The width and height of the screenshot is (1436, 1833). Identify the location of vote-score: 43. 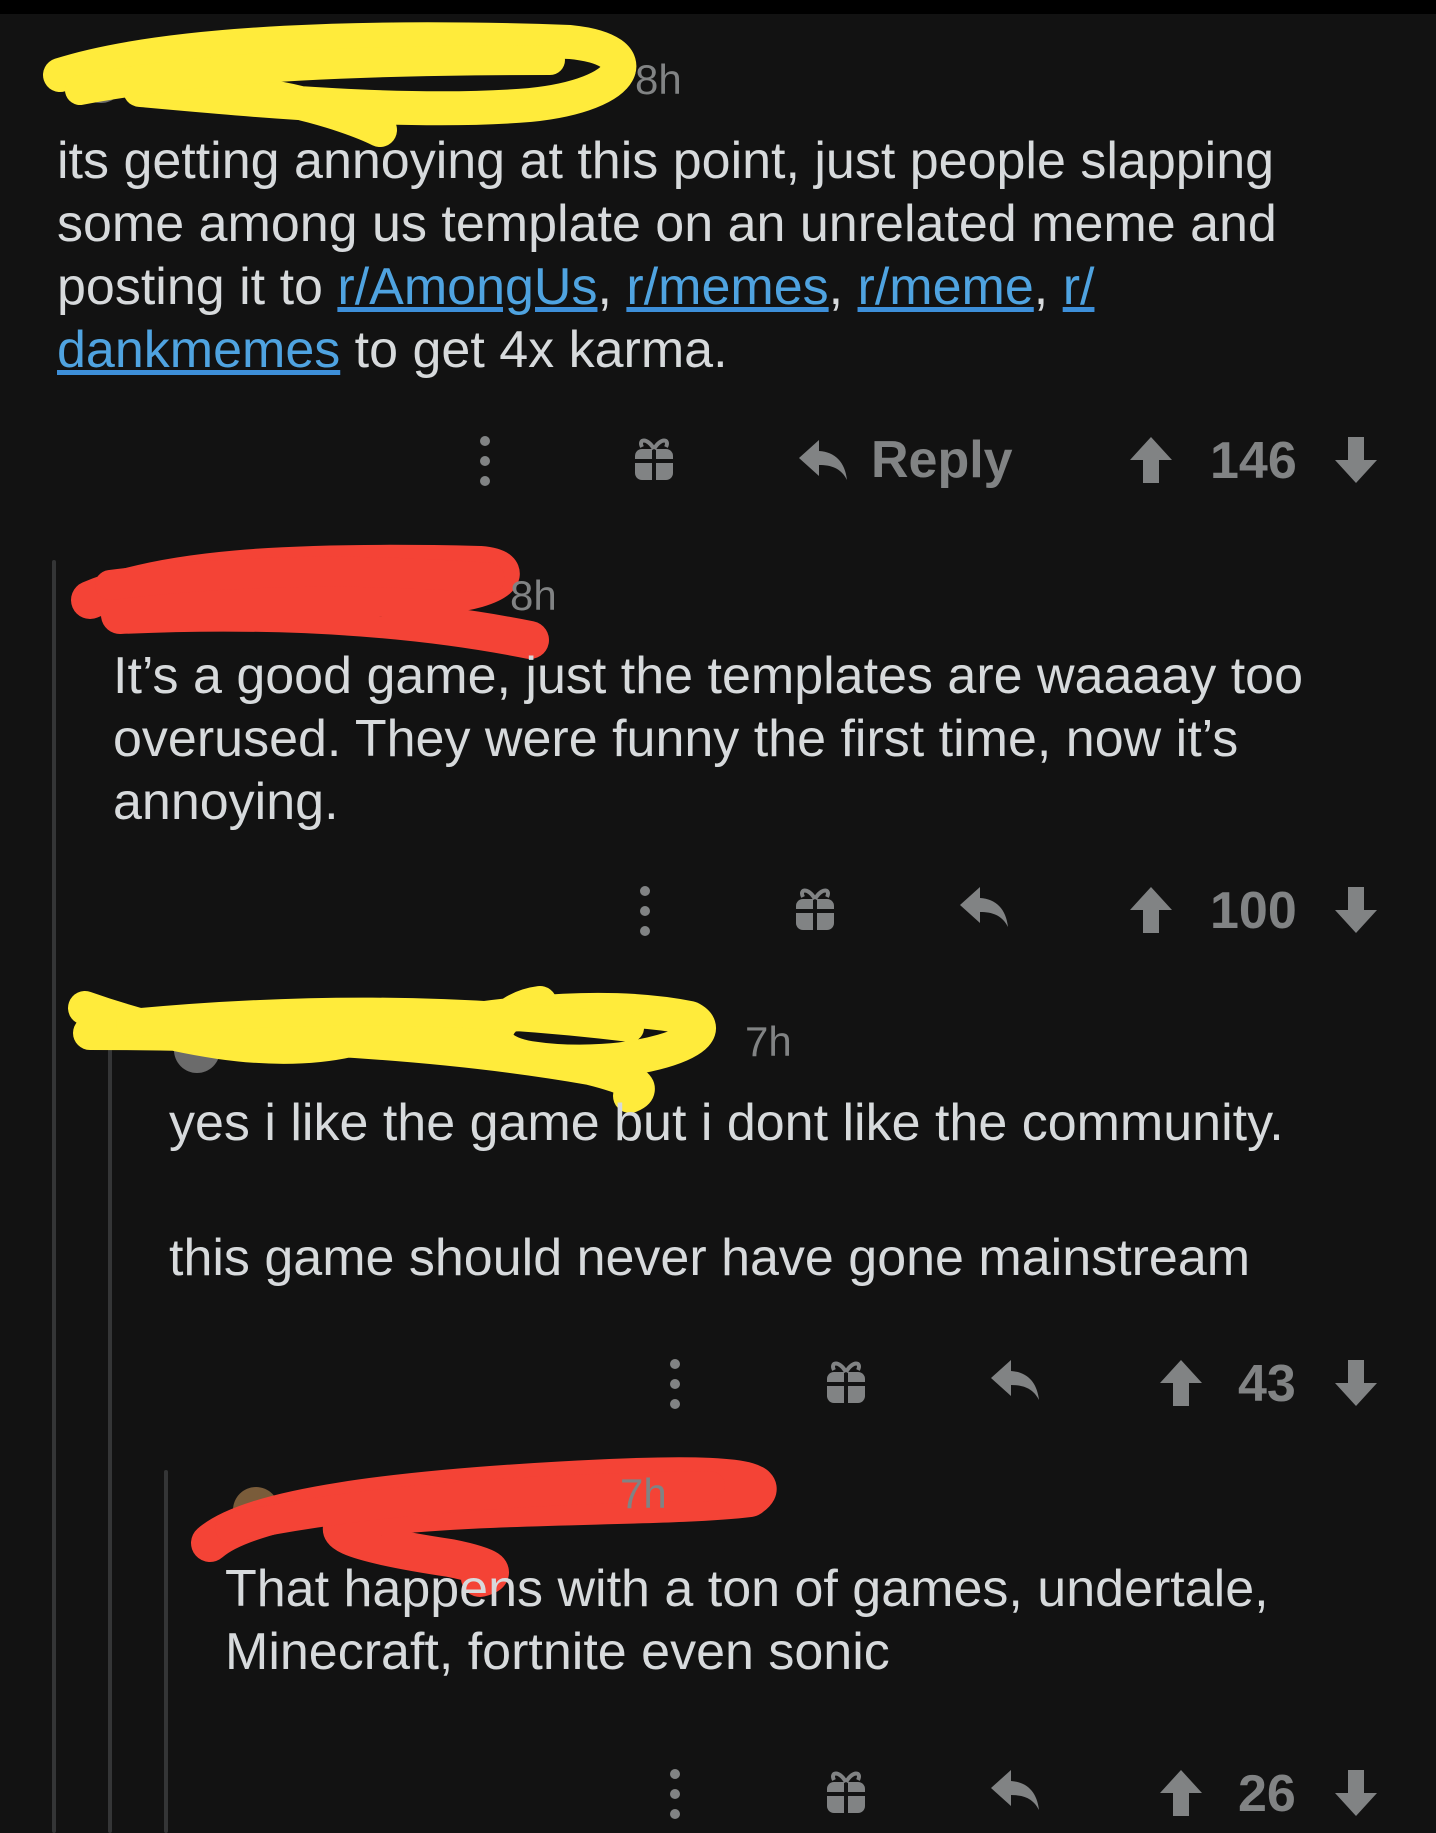
(1267, 1384).